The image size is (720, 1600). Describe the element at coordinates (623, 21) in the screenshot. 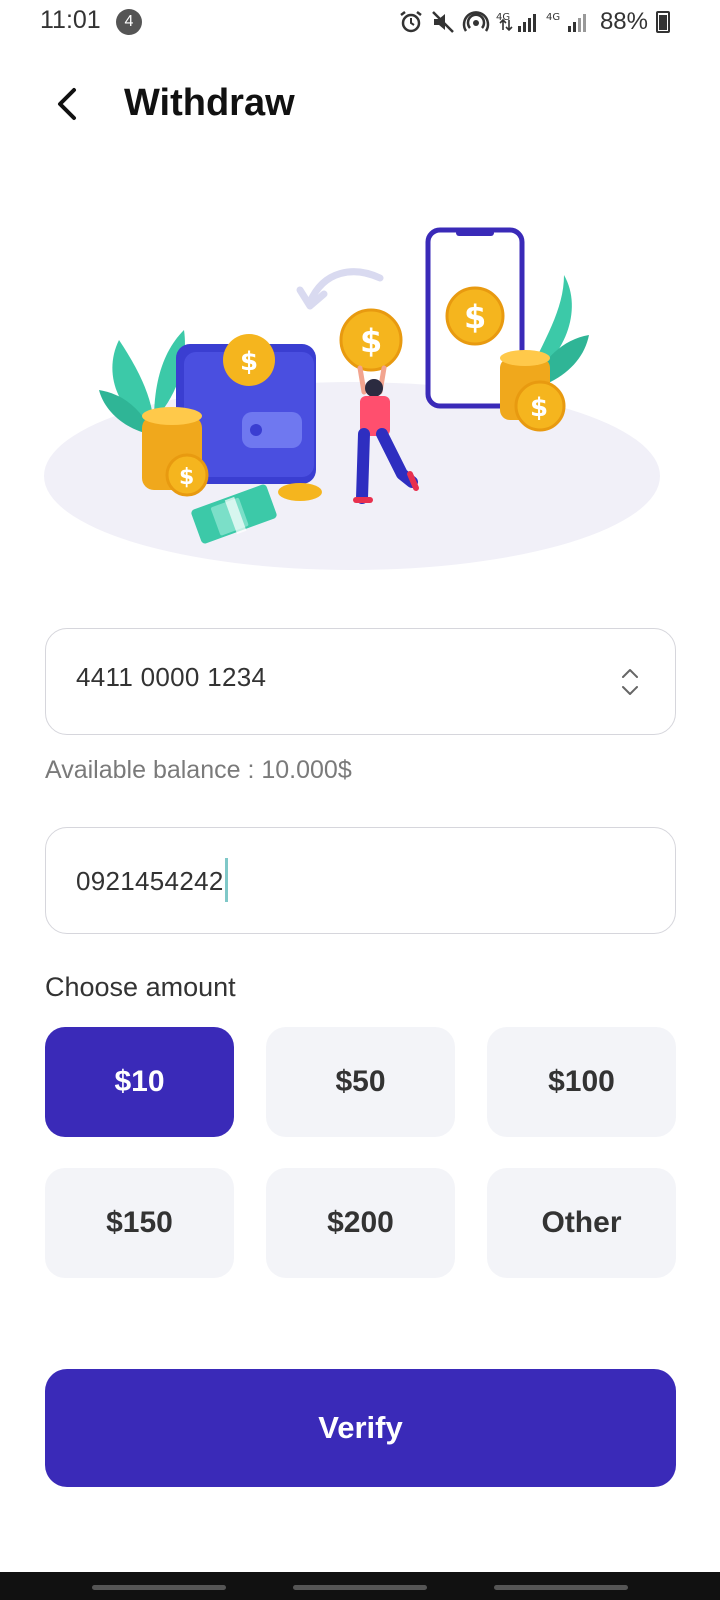

I see `battery-percent: 88%` at that location.